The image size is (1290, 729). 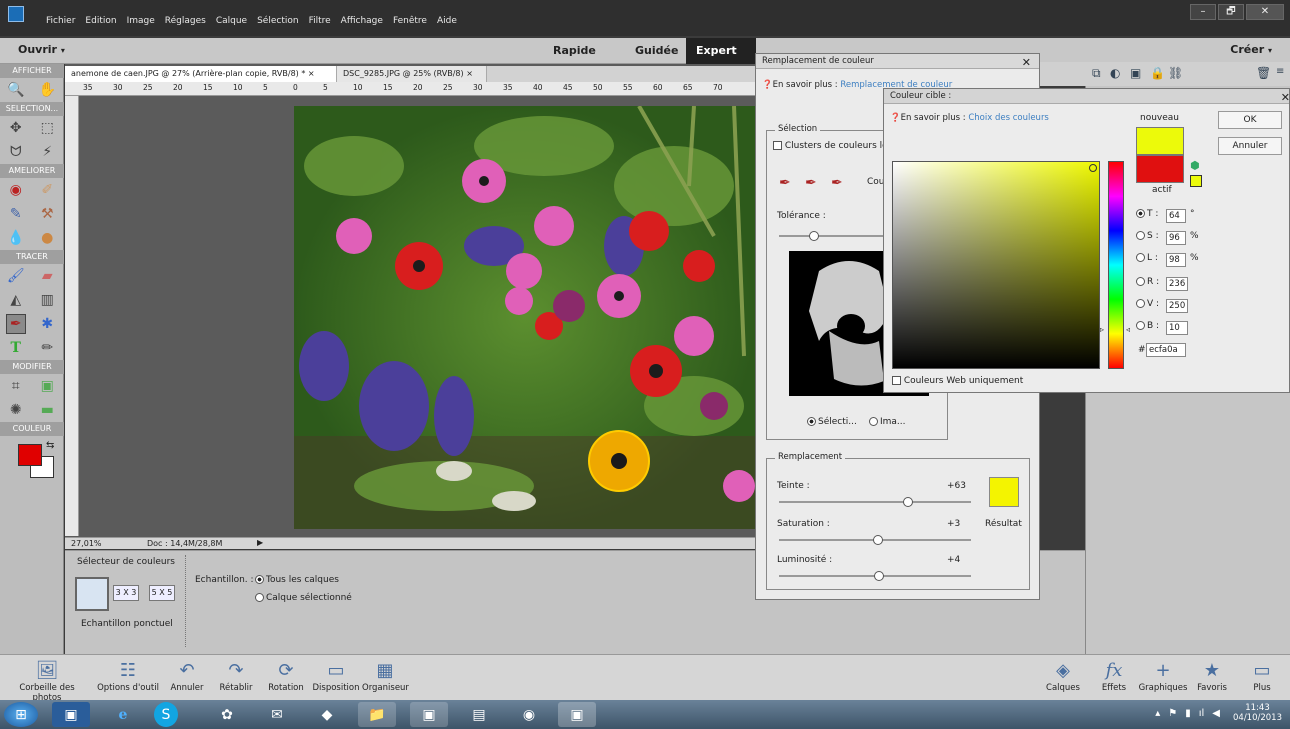 I want to click on red-eye-icon: ◉, so click(x=16, y=190).